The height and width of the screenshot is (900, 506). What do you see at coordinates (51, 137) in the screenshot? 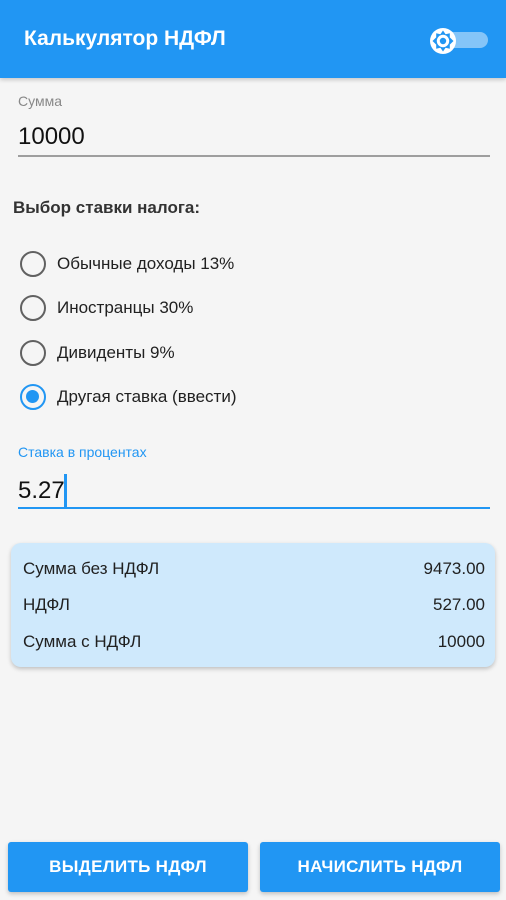
I see `amount-input: 10000` at bounding box center [51, 137].